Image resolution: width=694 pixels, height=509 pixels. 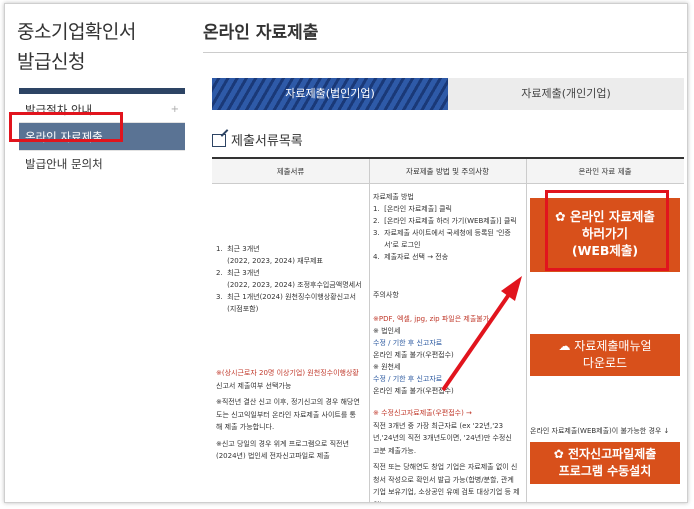 I want to click on arrow-head, so click(x=511, y=288).